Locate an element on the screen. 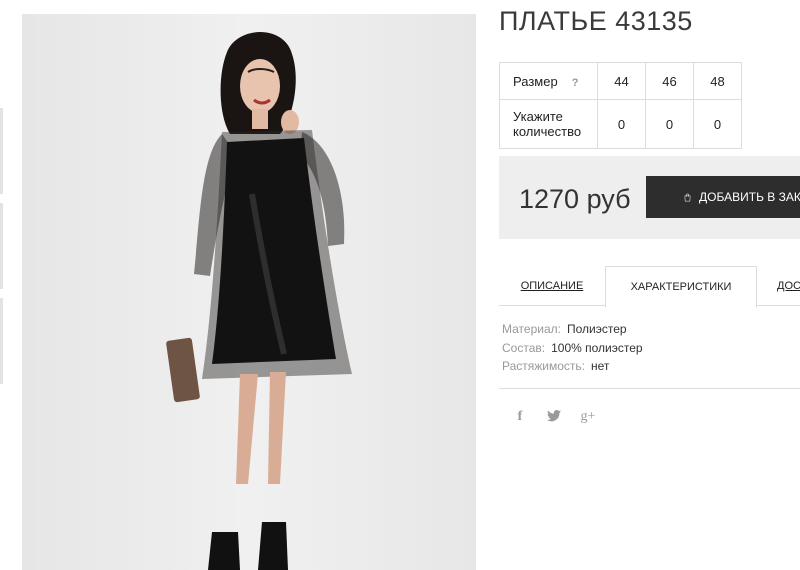  social-share: f g+ is located at coordinates (554, 417).